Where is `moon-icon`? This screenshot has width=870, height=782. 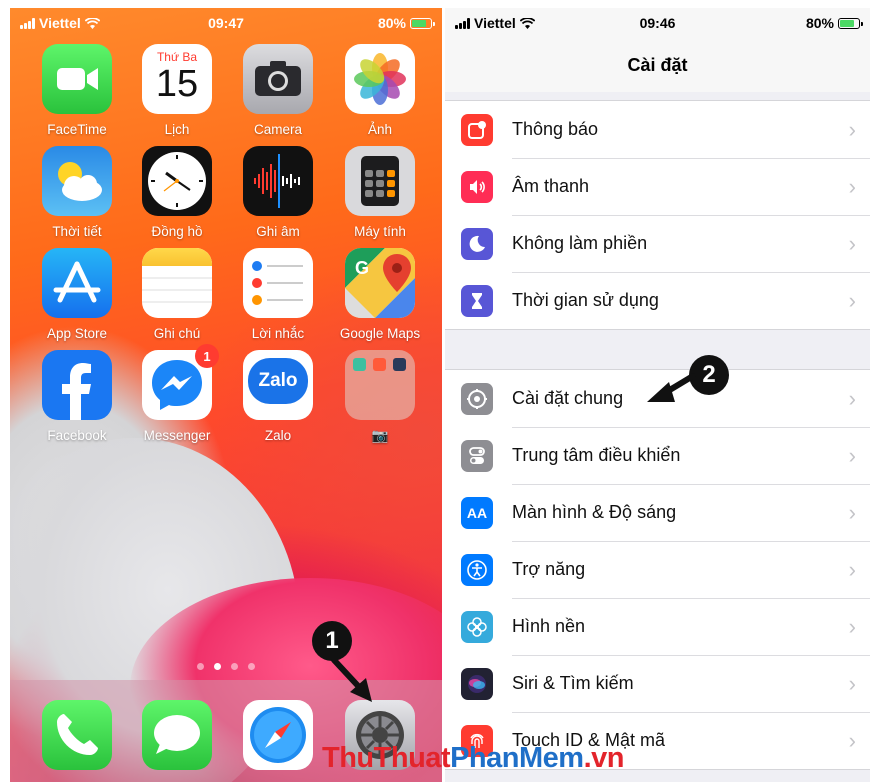
moon-icon is located at coordinates (477, 243).